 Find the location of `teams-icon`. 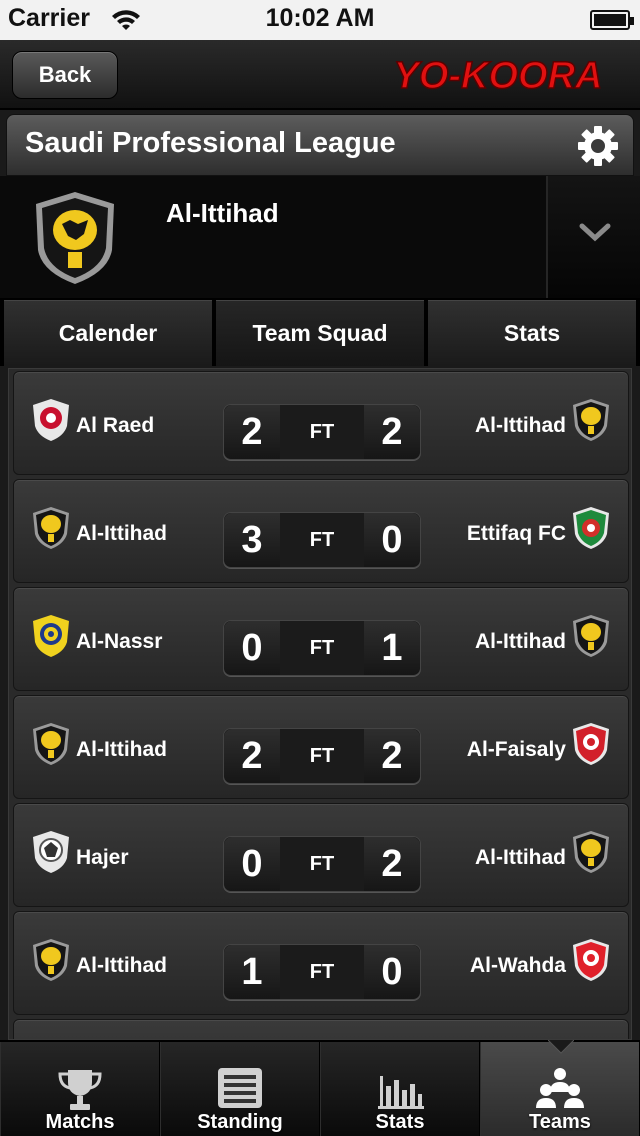

teams-icon is located at coordinates (560, 1088).